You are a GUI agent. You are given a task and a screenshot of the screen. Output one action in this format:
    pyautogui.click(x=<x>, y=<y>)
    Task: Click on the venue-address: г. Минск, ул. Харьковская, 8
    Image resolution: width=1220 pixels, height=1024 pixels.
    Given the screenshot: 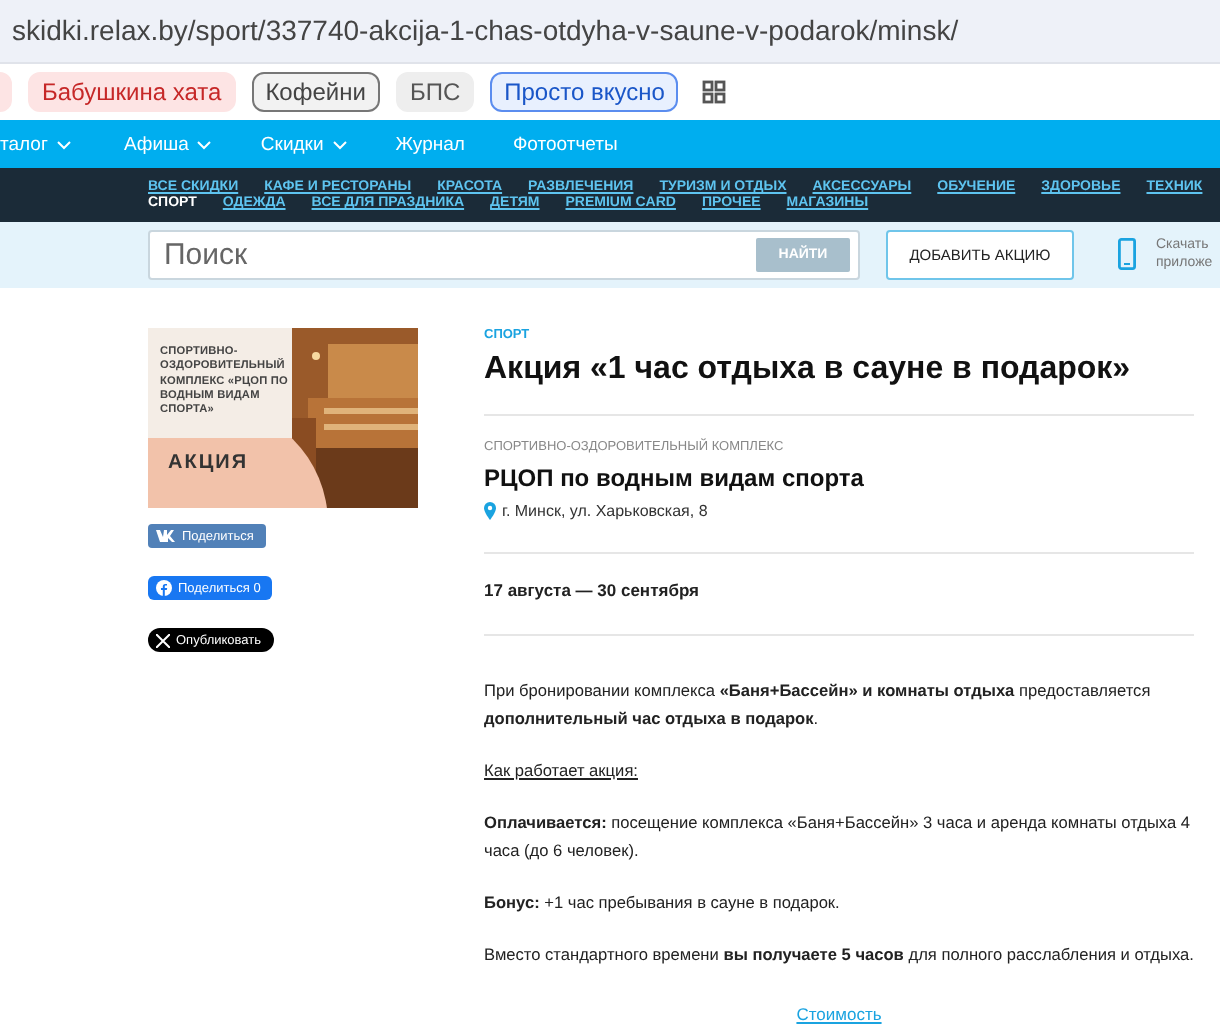 What is the action you would take?
    pyautogui.click(x=605, y=511)
    